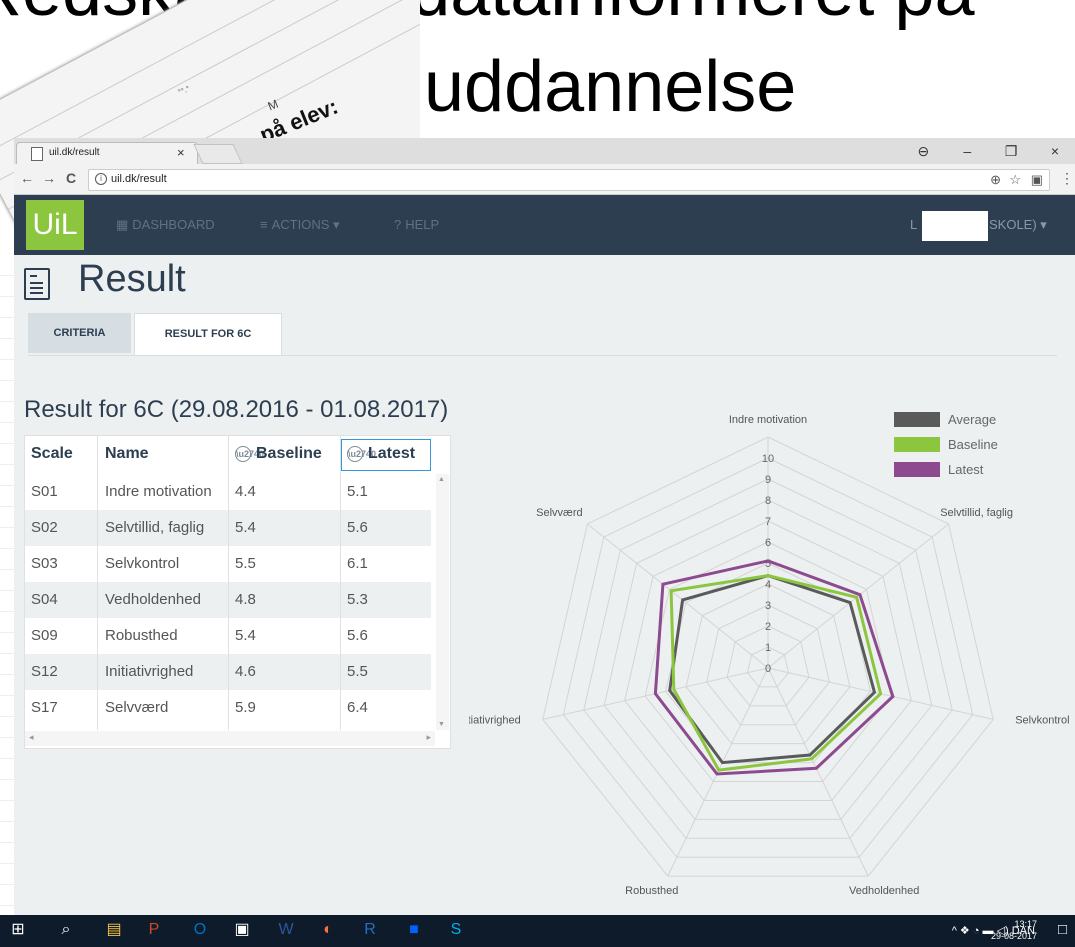 The height and width of the screenshot is (947, 1075). What do you see at coordinates (44, 671) in the screenshot?
I see `cell-scale: S12` at bounding box center [44, 671].